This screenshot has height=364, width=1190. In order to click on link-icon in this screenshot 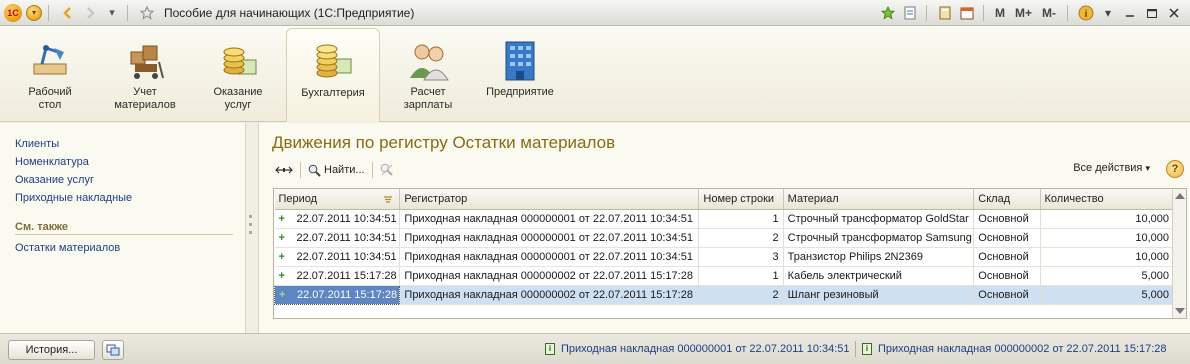, I will do `click(910, 13)`.